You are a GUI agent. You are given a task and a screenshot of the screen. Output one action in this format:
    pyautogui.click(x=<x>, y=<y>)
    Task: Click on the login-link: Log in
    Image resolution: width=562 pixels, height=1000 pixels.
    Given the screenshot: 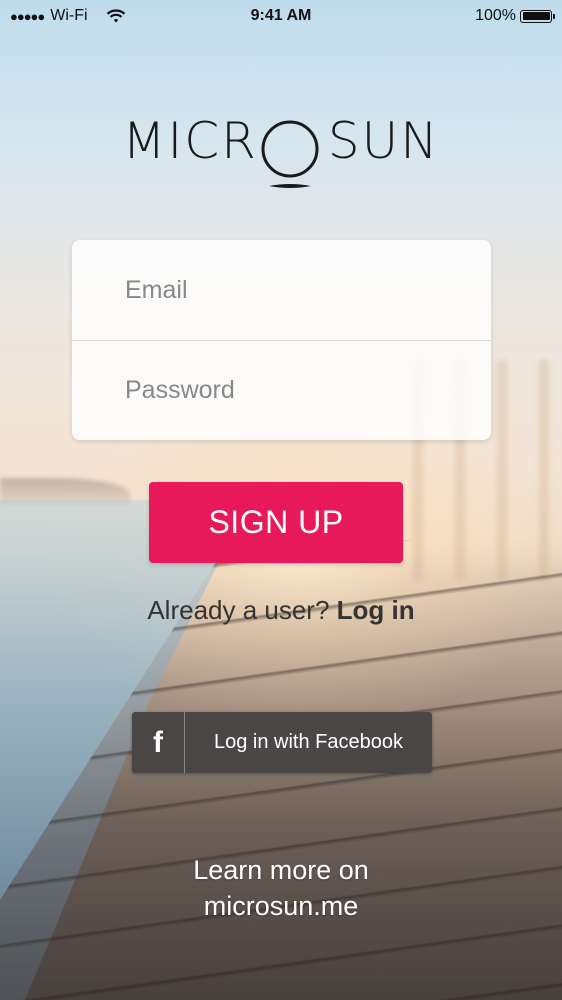 What is the action you would take?
    pyautogui.click(x=376, y=610)
    